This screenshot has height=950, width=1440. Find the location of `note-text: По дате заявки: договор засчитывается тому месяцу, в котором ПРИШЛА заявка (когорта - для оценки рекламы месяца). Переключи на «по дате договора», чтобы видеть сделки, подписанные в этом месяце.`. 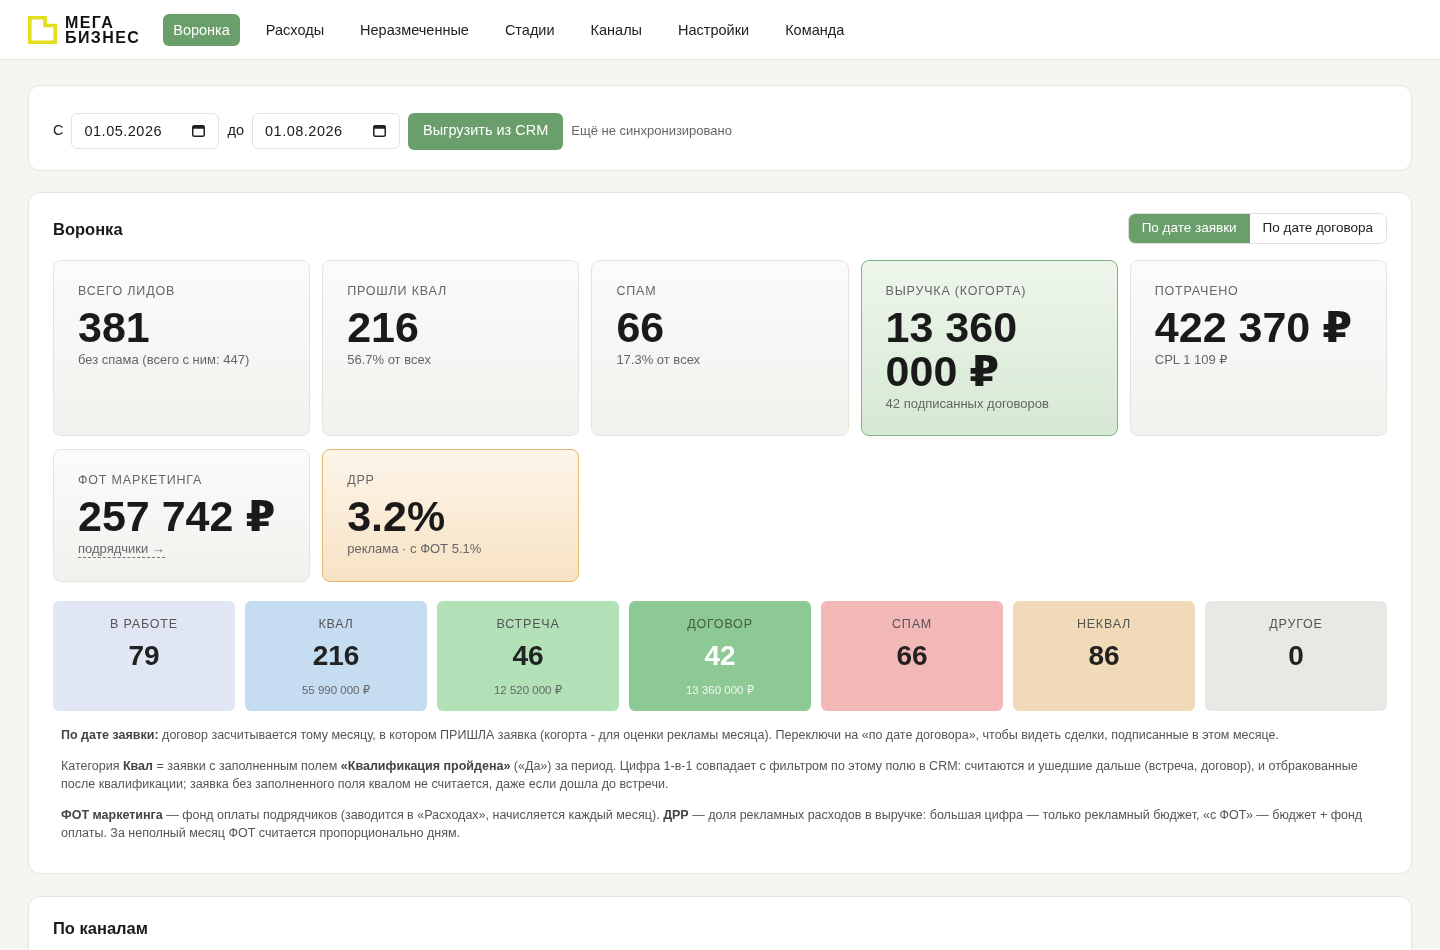

note-text: По дате заявки: договор засчитывается тому месяцу, в котором ПРИШЛА заявка (когорта - для оценки рекламы месяца). Переключи на «по дате договора», чтобы видеть сделки, подписанные в этом месяце. is located at coordinates (670, 735).